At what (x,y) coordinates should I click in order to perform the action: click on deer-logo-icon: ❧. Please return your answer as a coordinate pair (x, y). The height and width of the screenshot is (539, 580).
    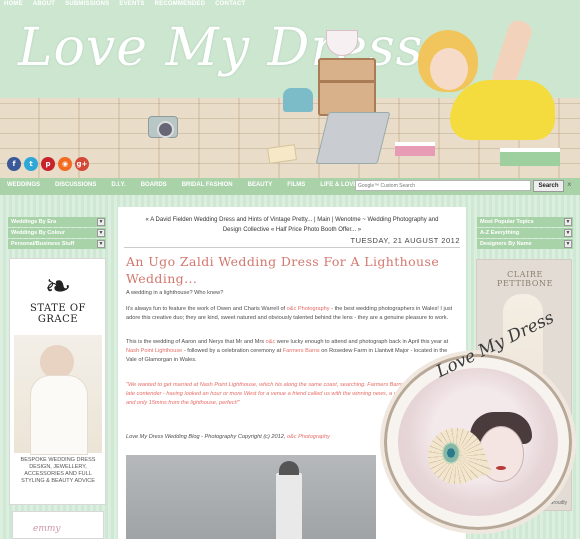
    Looking at the image, I should click on (58, 286).